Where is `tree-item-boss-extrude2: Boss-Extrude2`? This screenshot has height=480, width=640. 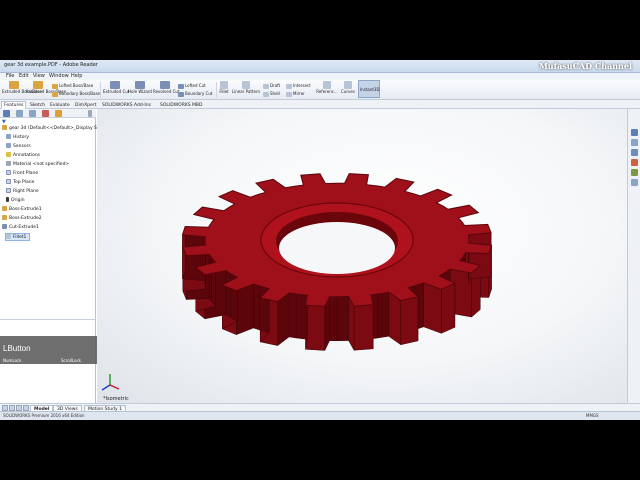
tree-item-boss-extrude2: Boss-Extrude2 is located at coordinates (22, 219).